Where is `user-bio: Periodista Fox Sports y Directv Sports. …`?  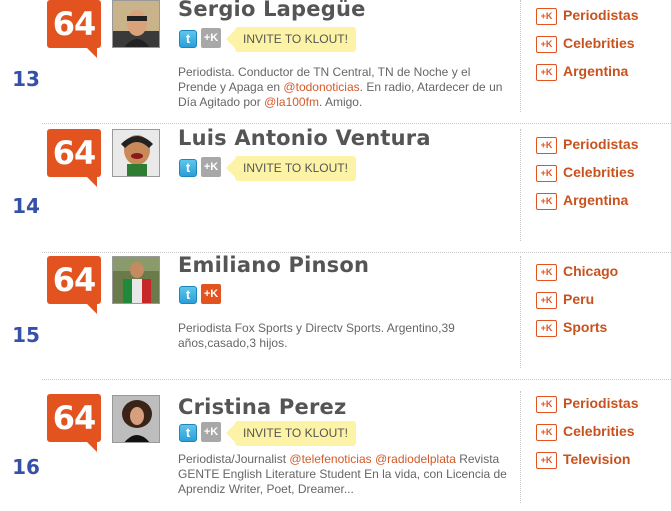
user-bio: Periodista Fox Sports y Directv Sports. … is located at coordinates (316, 335).